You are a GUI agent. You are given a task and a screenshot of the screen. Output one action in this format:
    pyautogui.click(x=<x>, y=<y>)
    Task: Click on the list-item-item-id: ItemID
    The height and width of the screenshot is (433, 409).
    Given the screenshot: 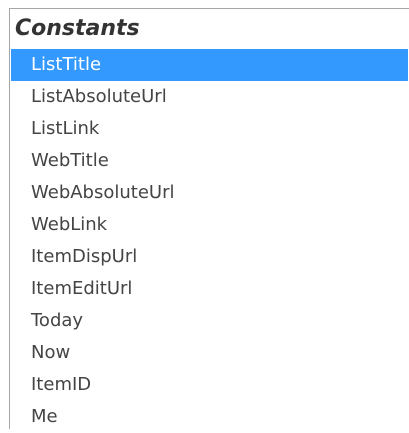 What is the action you would take?
    pyautogui.click(x=209, y=385)
    